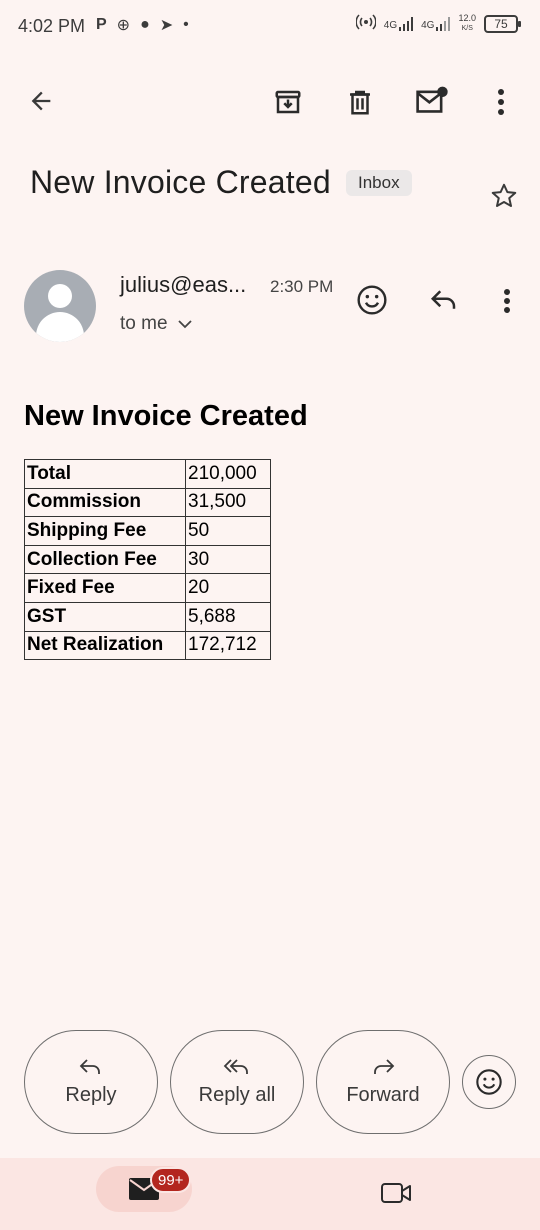  Describe the element at coordinates (105, 502) in the screenshot. I see `invoice-item-label: Commission` at that location.